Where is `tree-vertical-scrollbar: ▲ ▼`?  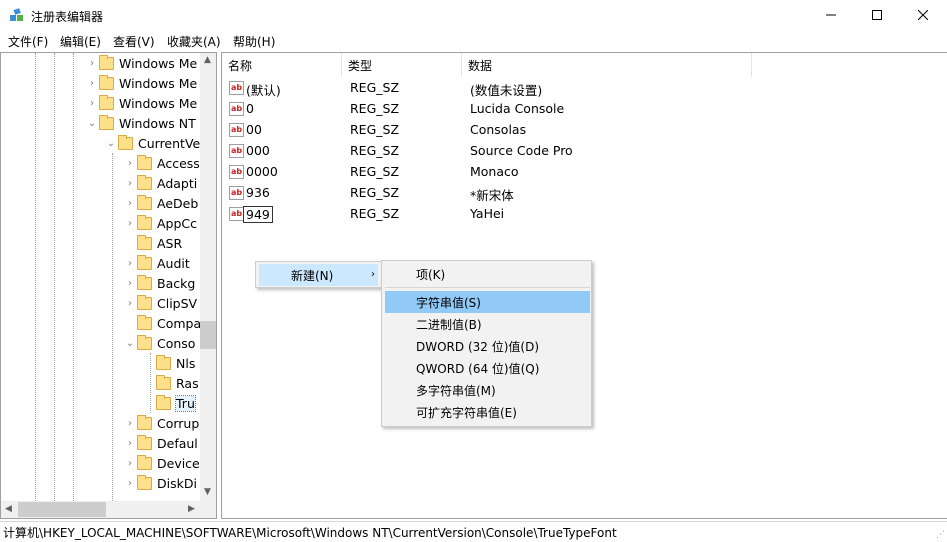 tree-vertical-scrollbar: ▲ ▼ is located at coordinates (208, 277).